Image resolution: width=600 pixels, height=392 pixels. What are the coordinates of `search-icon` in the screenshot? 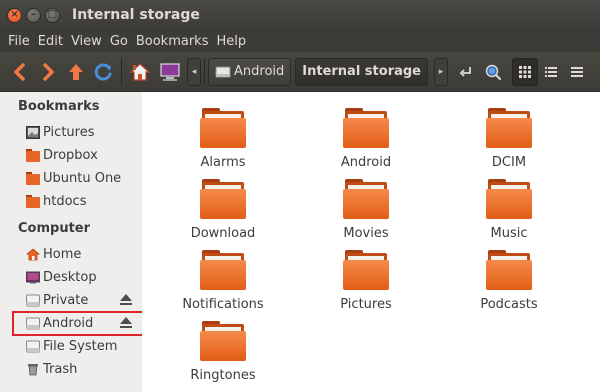 It's located at (493, 72).